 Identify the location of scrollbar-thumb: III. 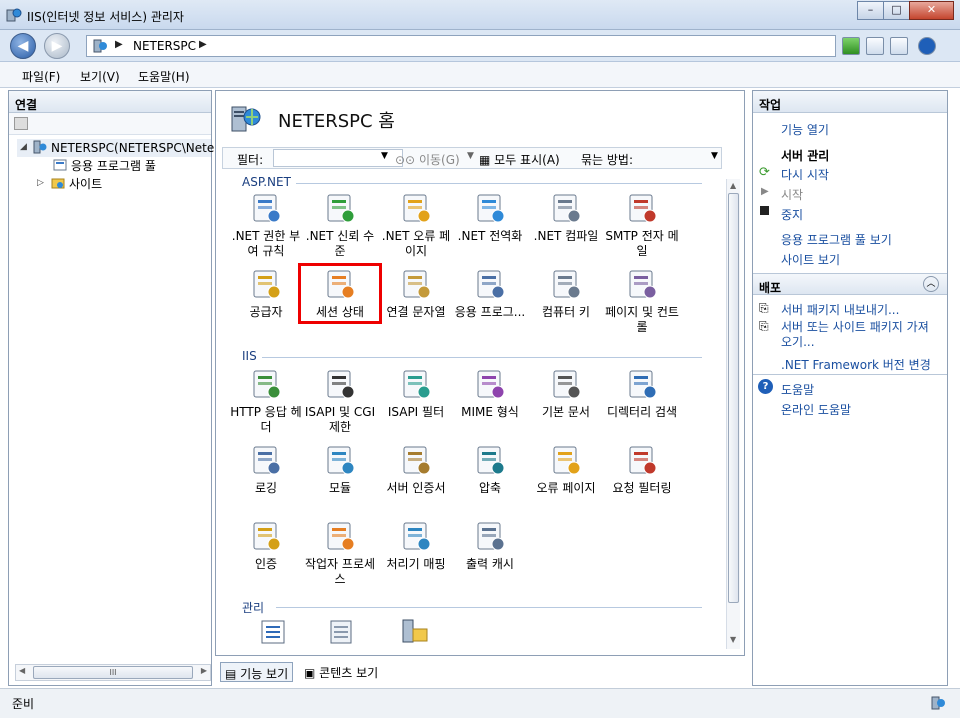
(113, 672).